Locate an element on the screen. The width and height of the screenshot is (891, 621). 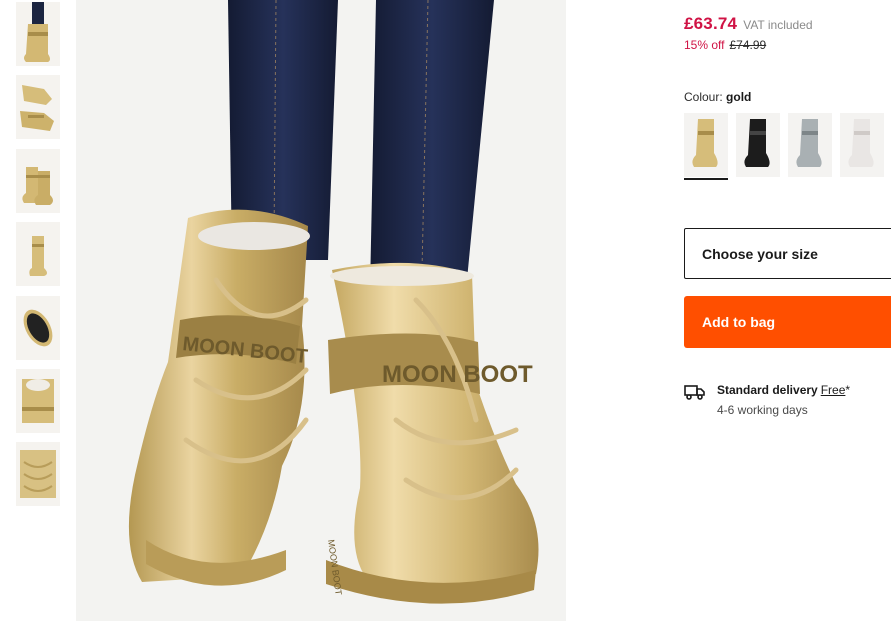
swatch-white is located at coordinates (862, 145).